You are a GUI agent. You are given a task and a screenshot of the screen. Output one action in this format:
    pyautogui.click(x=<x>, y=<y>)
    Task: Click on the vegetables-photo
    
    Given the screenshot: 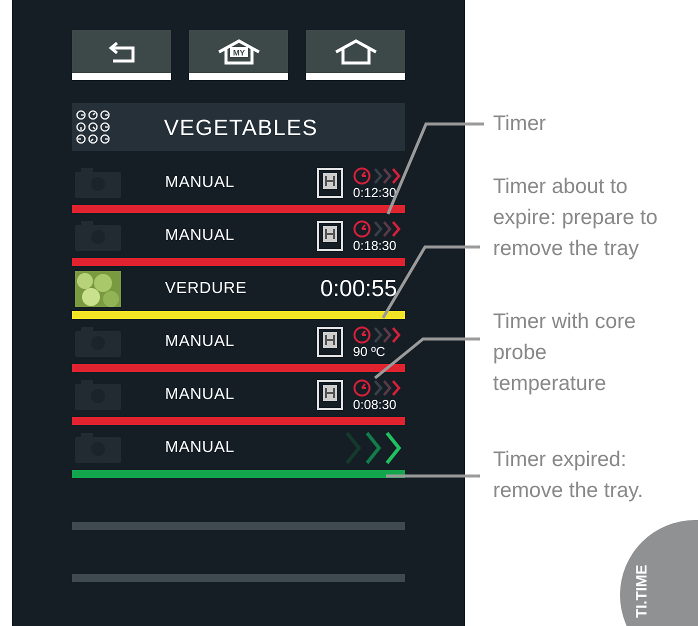 What is the action you would take?
    pyautogui.click(x=98, y=288)
    